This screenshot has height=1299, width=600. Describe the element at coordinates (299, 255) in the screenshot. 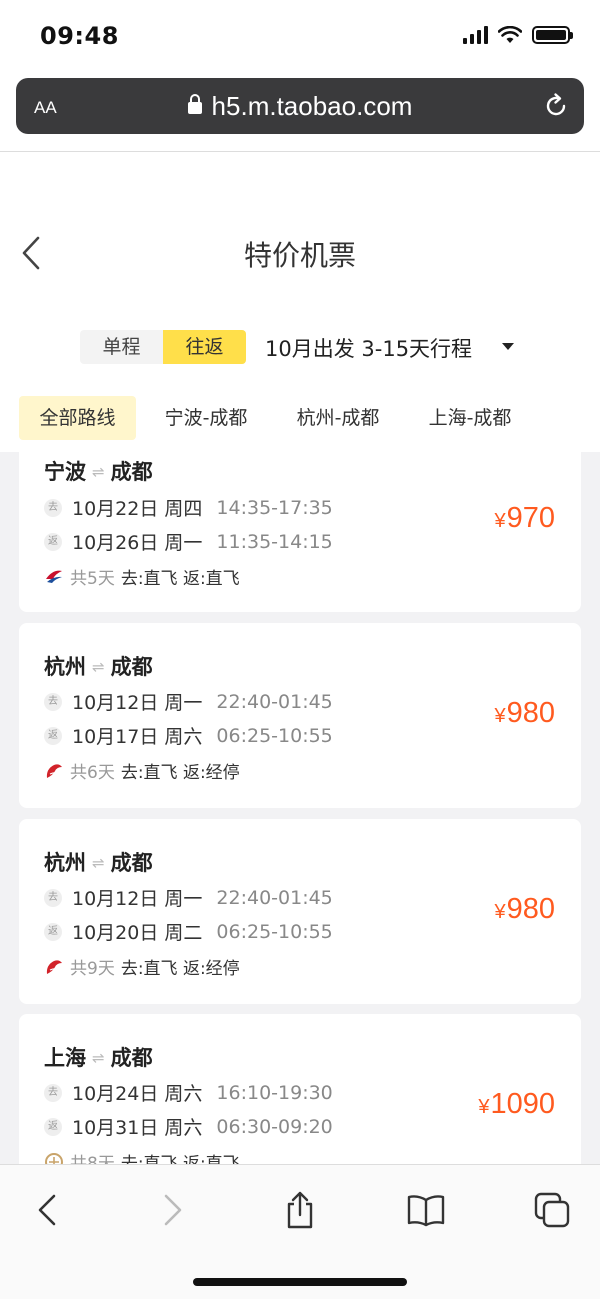

I see `page-title: 特价机票` at that location.